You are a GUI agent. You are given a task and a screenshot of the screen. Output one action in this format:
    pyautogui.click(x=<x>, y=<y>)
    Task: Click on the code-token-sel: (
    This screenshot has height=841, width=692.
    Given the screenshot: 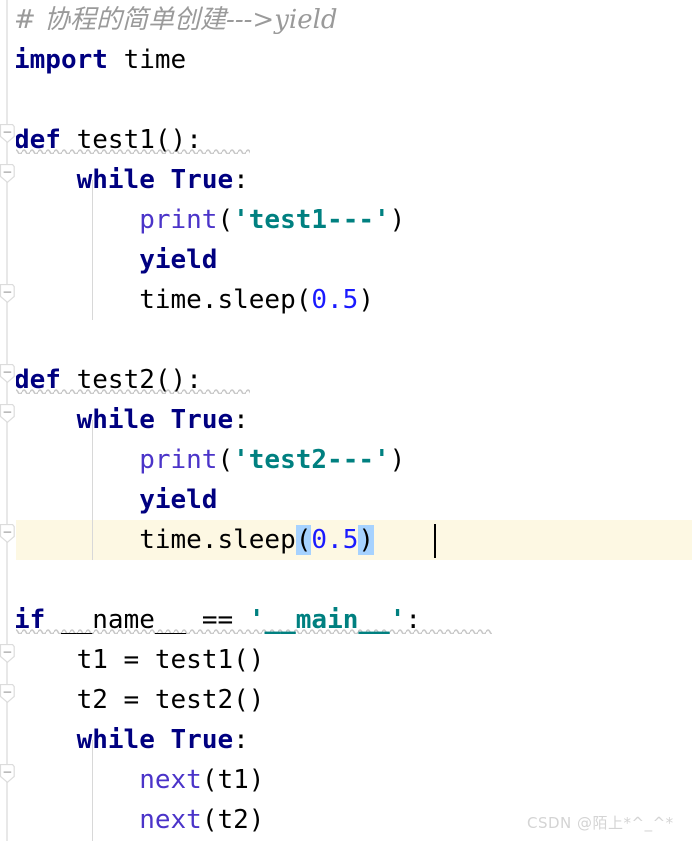 What is the action you would take?
    pyautogui.click(x=303, y=540)
    